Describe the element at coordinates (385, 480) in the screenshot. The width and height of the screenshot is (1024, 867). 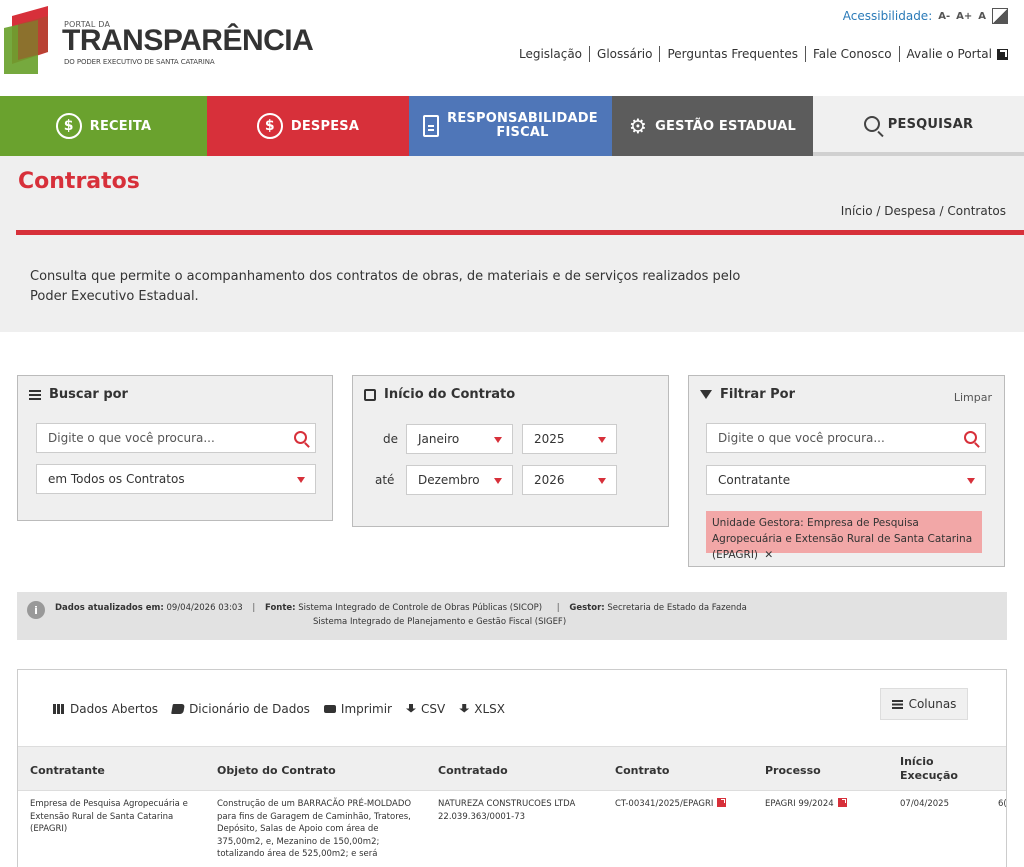
I see `ate-label: até` at that location.